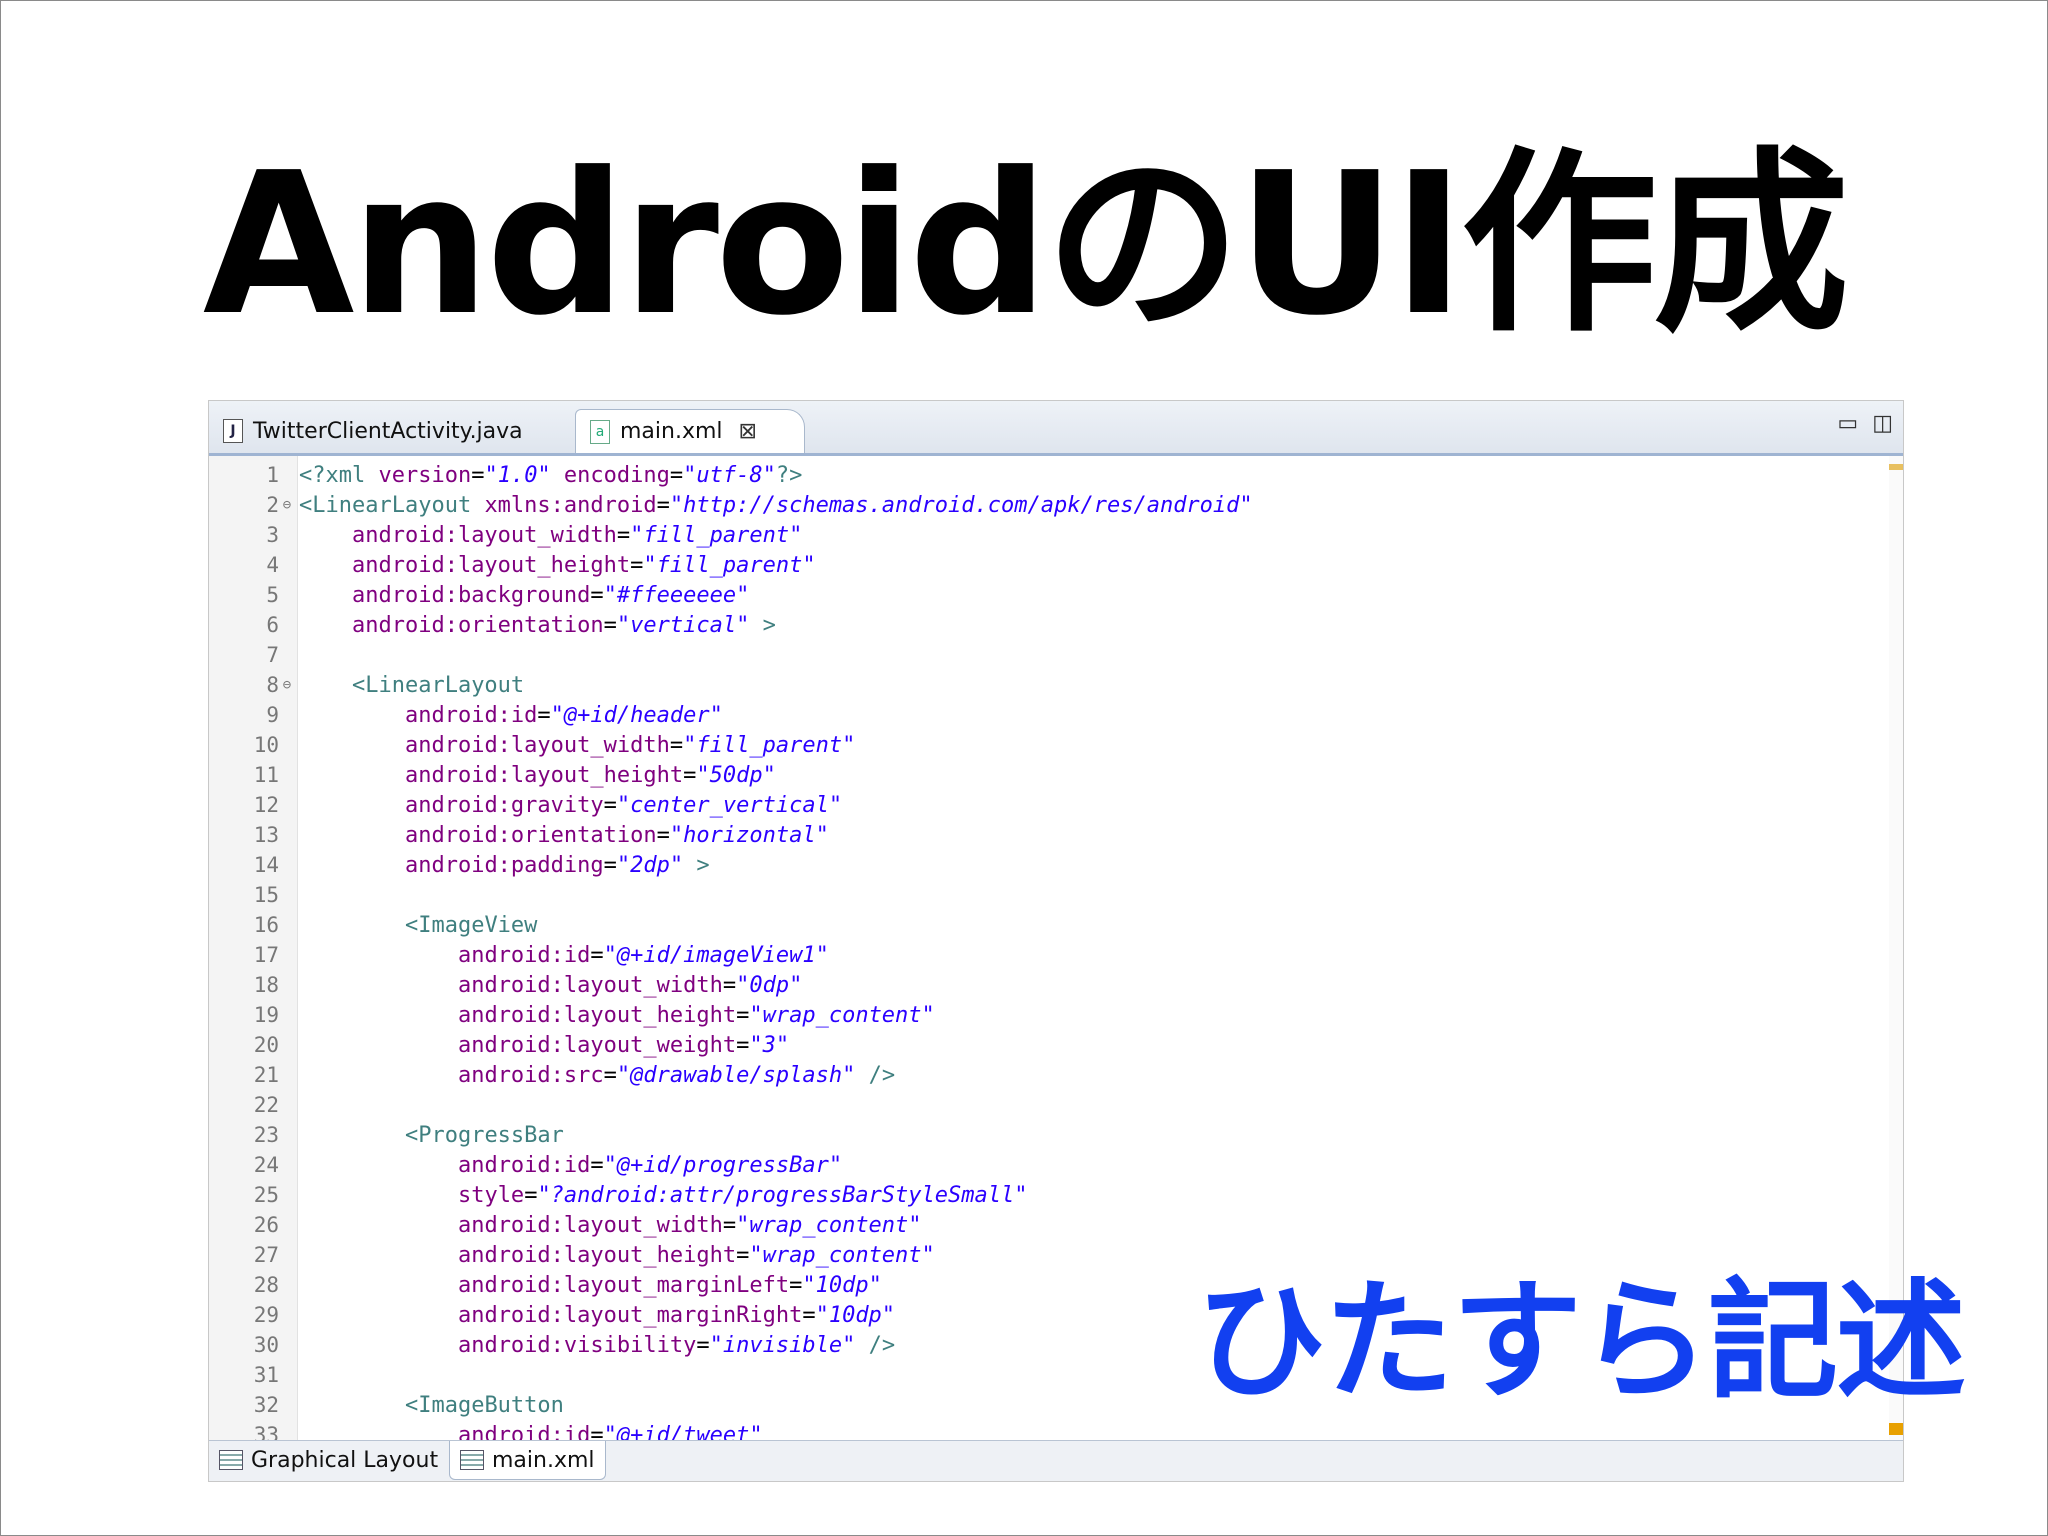 This screenshot has height=1536, width=2048. I want to click on code-line: 9 android:id="@+id/header", so click(466, 715).